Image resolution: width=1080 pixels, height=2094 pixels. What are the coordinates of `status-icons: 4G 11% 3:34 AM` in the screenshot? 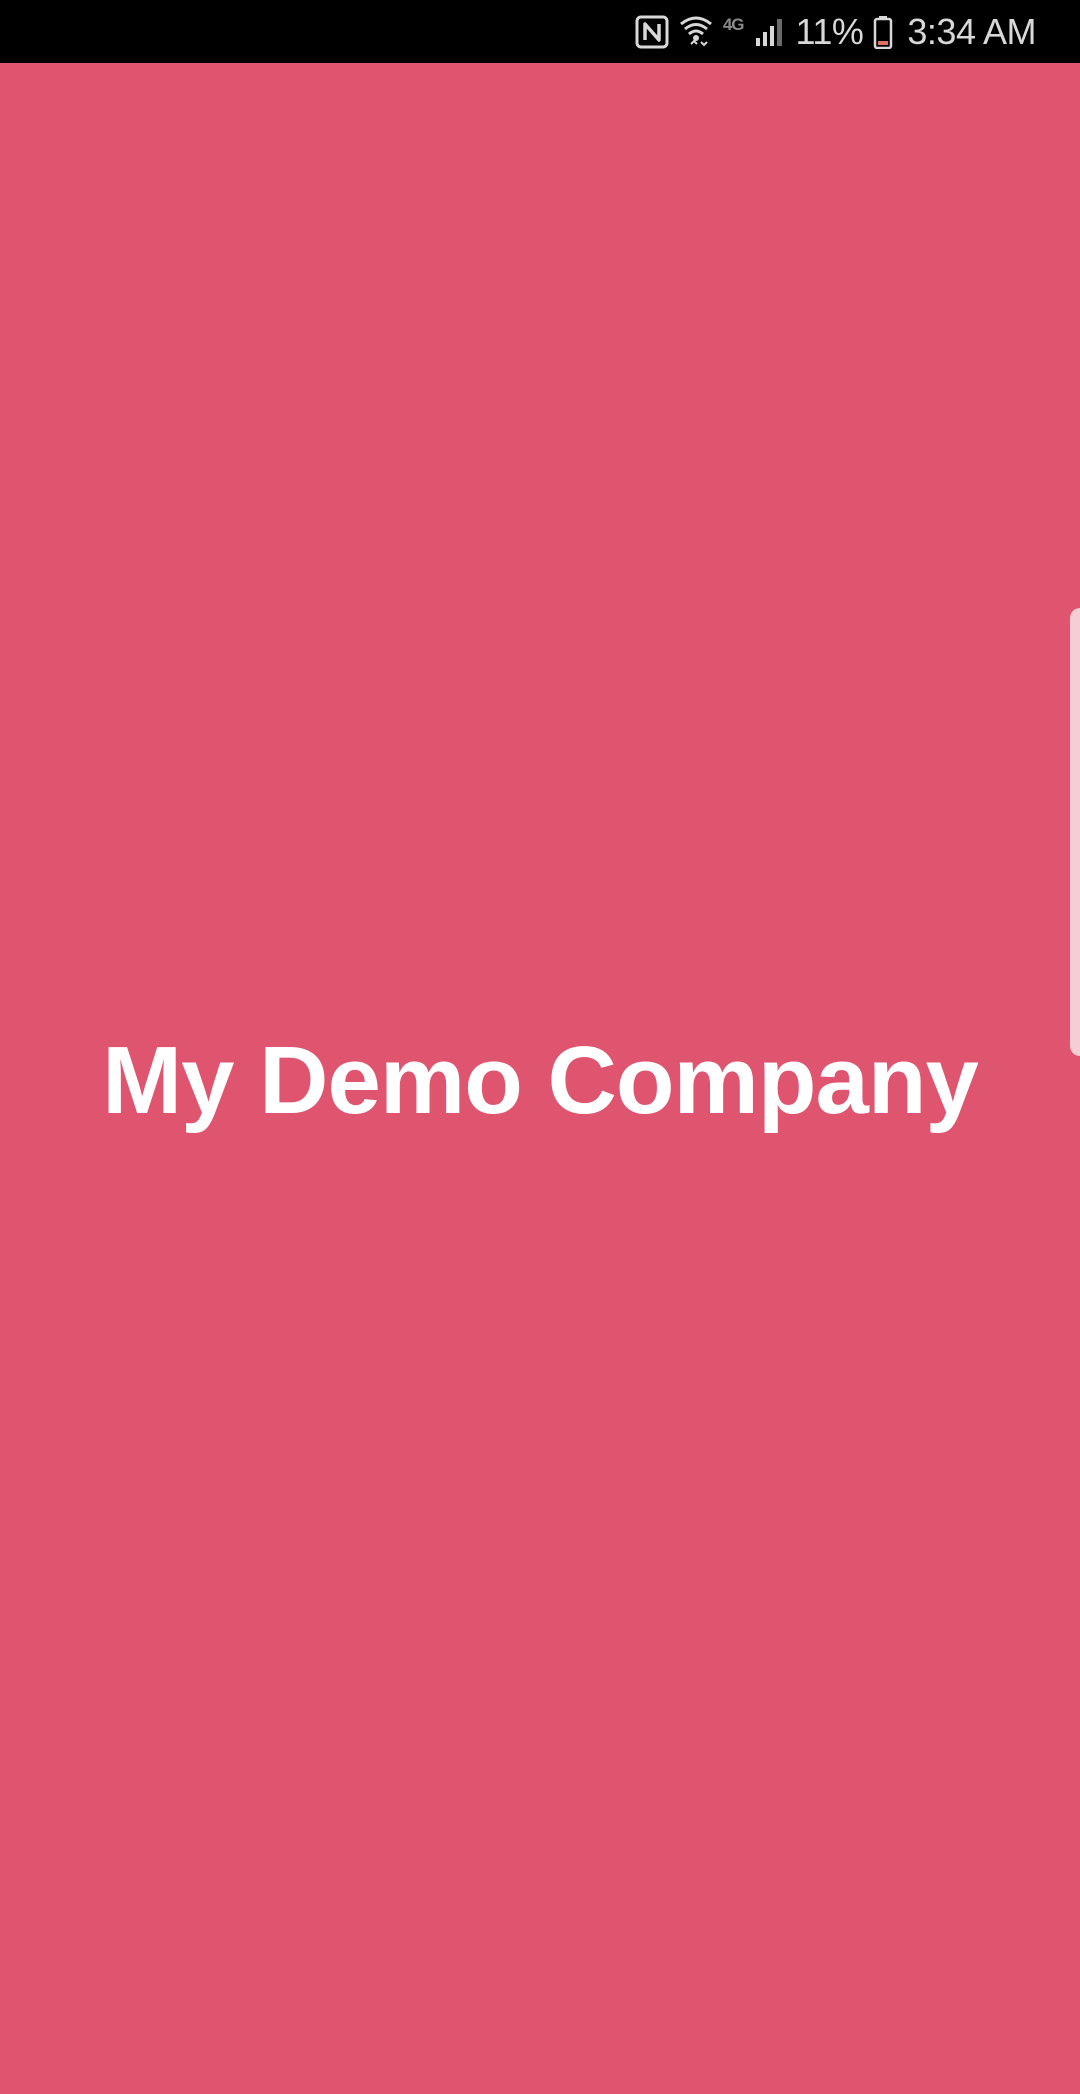 It's located at (835, 31).